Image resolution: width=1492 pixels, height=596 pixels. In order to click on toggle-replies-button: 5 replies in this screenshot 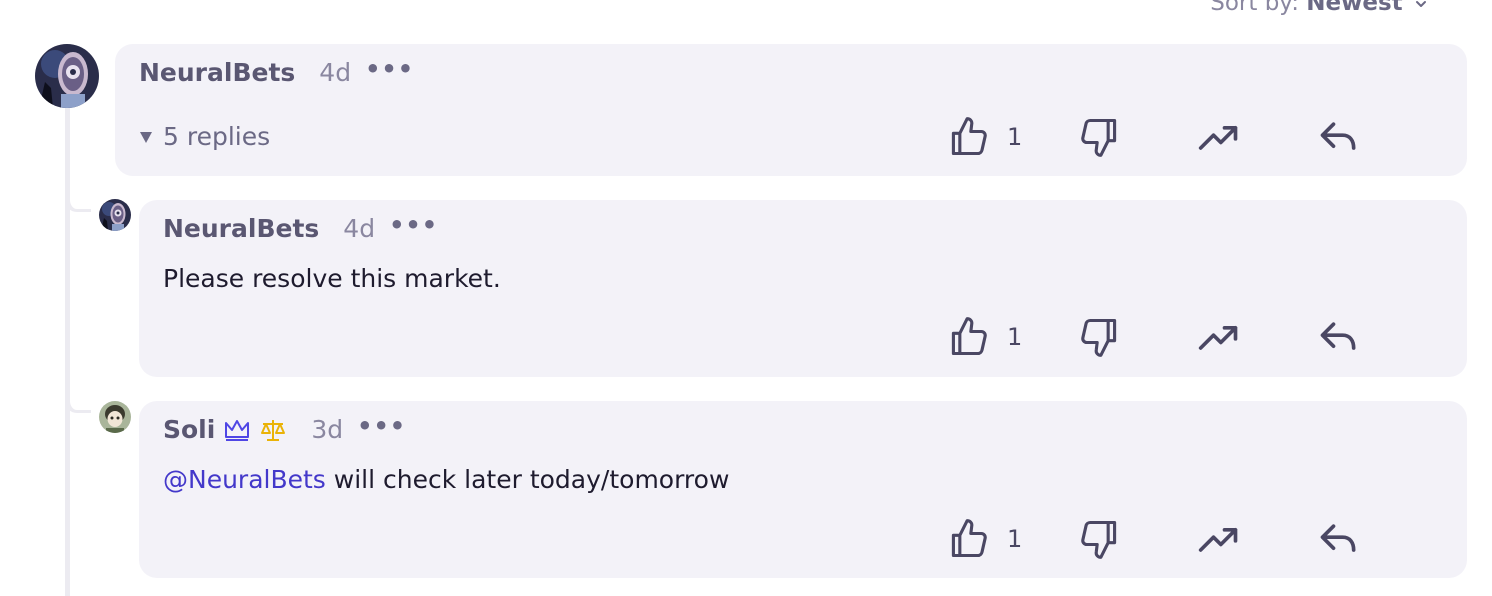, I will do `click(204, 136)`.